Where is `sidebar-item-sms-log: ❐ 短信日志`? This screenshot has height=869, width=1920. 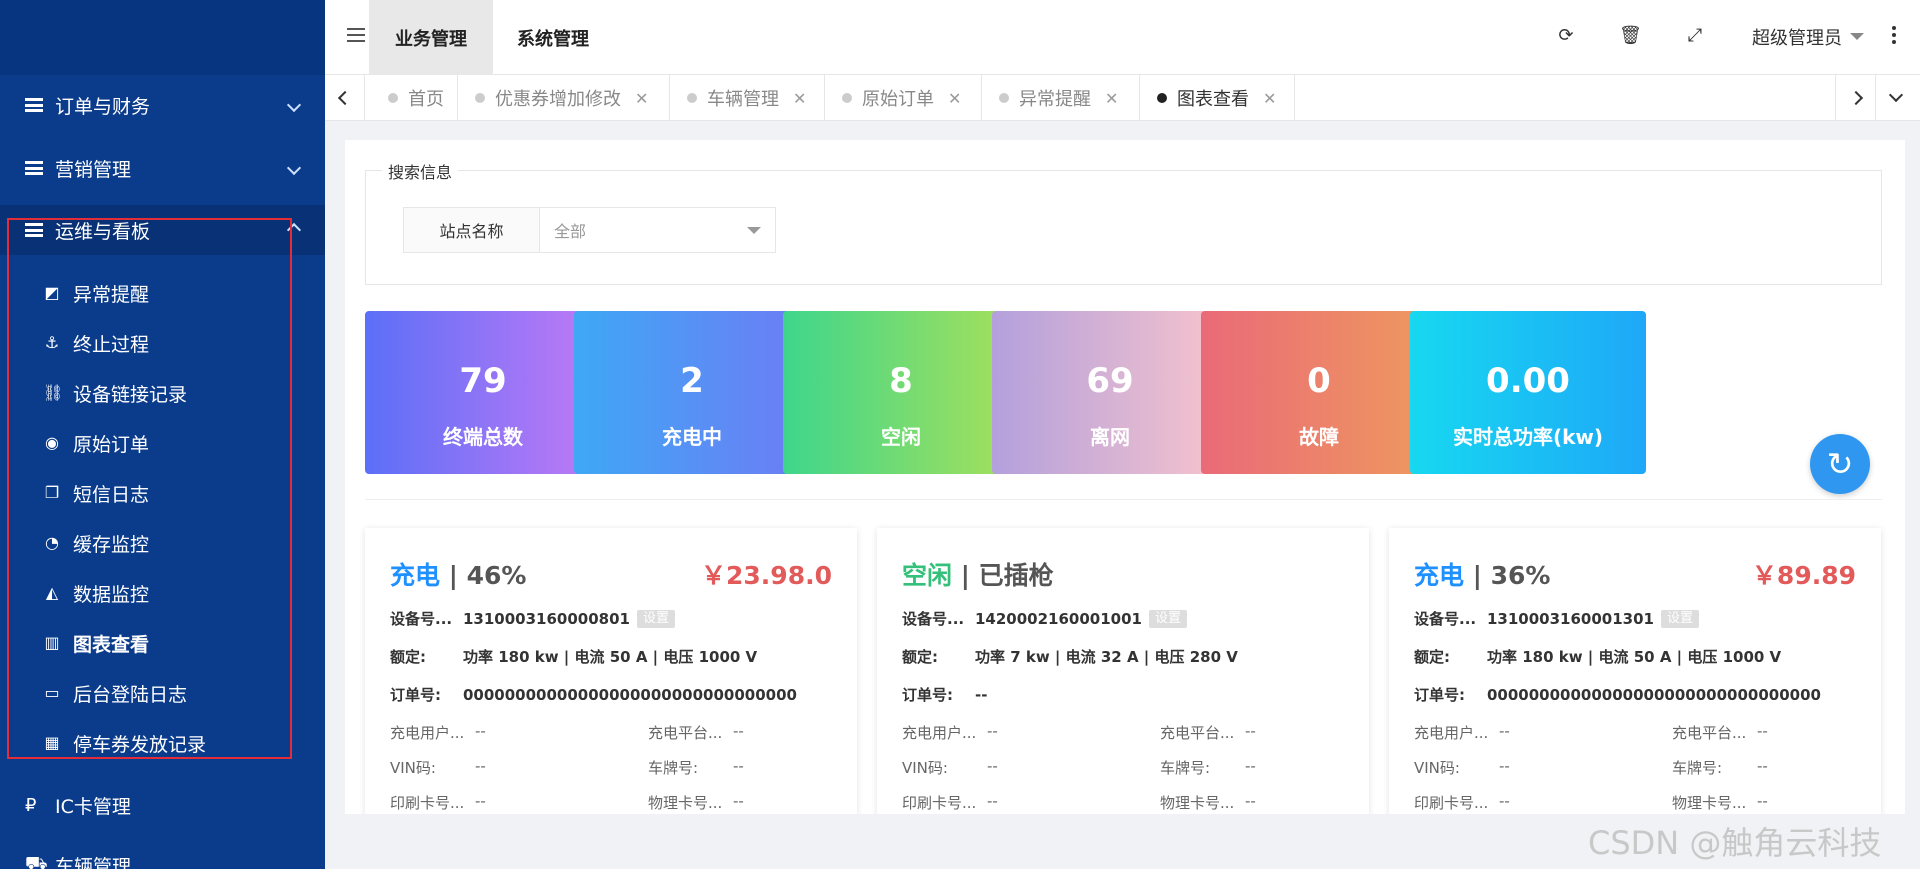 sidebar-item-sms-log: ❐ 短信日志 is located at coordinates (162, 493).